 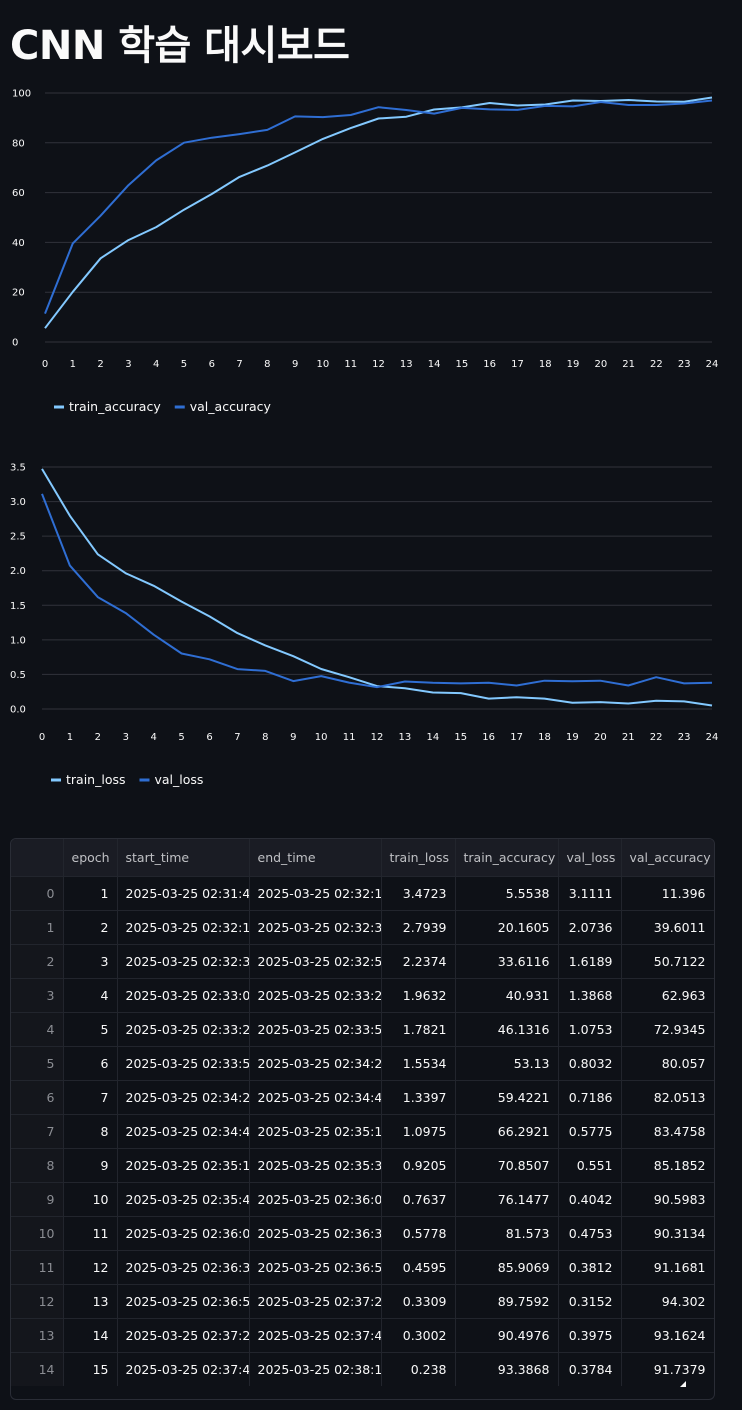 What do you see at coordinates (507, 1097) in the screenshot?
I see `table-cell-train_accuracy: 59.4221` at bounding box center [507, 1097].